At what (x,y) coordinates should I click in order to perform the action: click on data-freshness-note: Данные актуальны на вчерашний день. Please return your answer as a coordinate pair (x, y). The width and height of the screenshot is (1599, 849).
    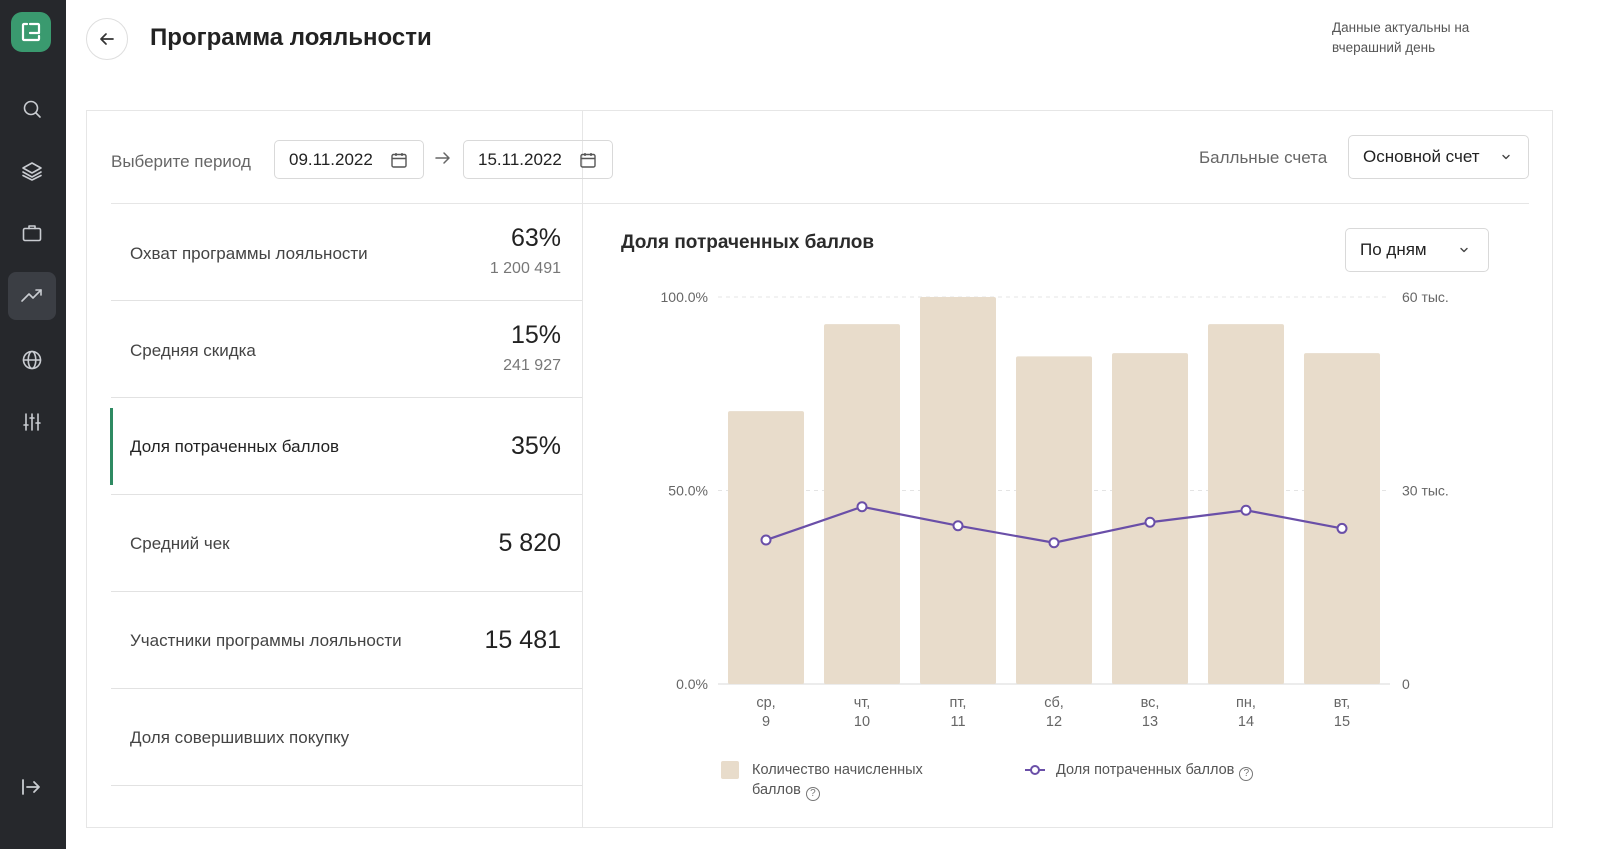
    Looking at the image, I should click on (1401, 37).